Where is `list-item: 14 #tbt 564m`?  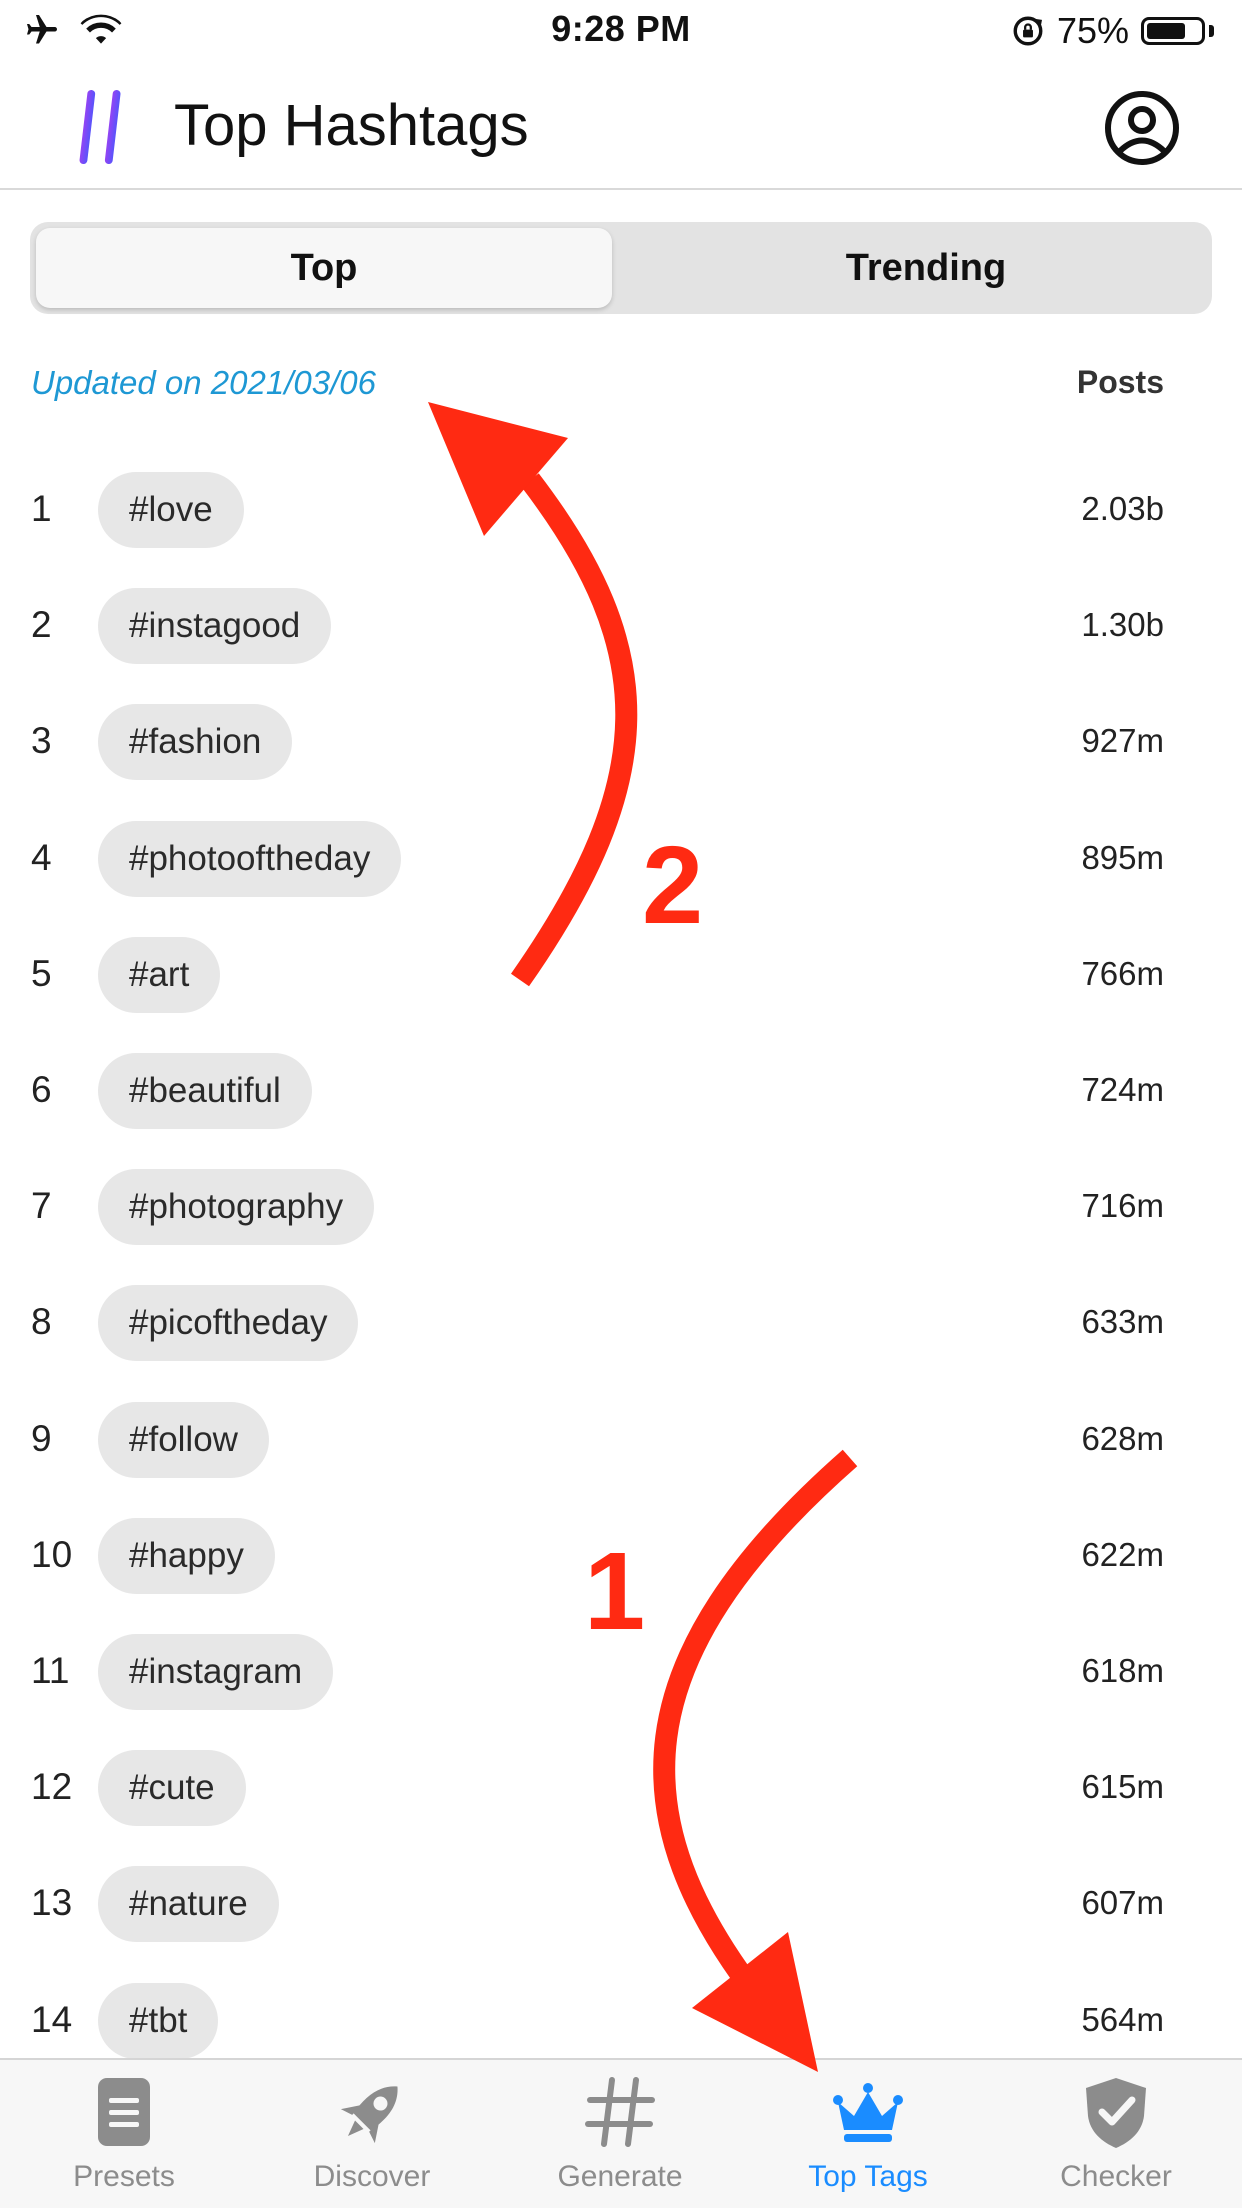 list-item: 14 #tbt 564m is located at coordinates (621, 2020).